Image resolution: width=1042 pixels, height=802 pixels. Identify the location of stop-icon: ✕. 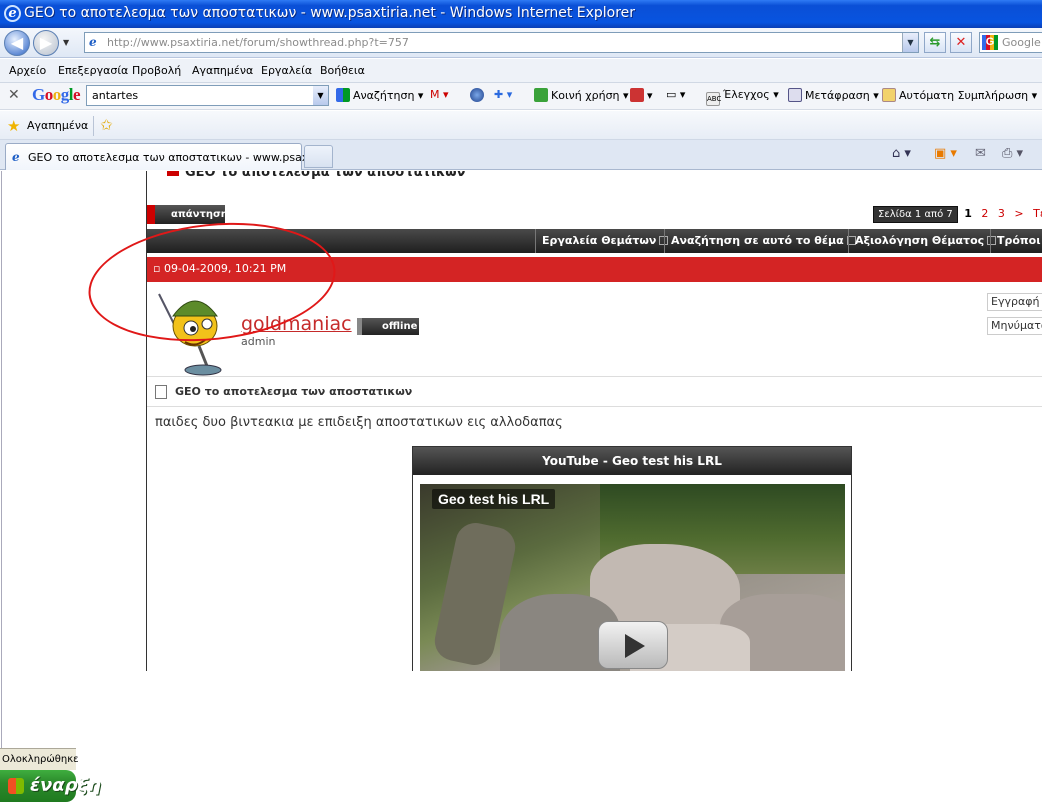
(961, 42).